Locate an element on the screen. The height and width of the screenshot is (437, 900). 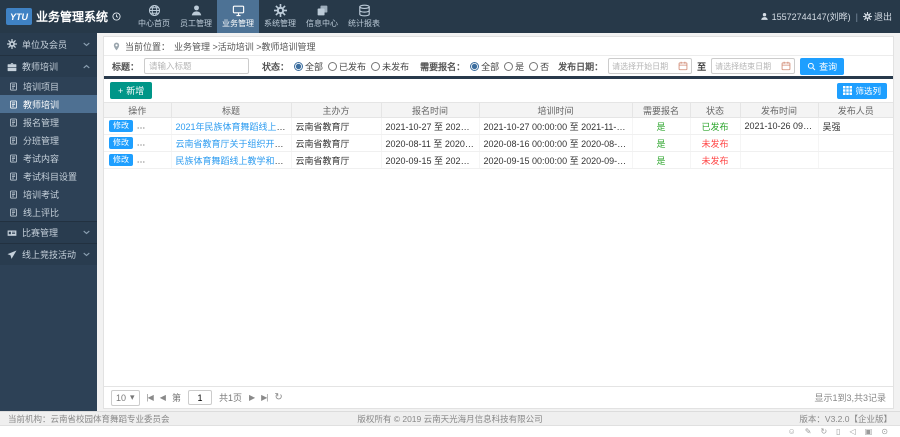
status-radio-all: 全部 is located at coordinates (308, 66).